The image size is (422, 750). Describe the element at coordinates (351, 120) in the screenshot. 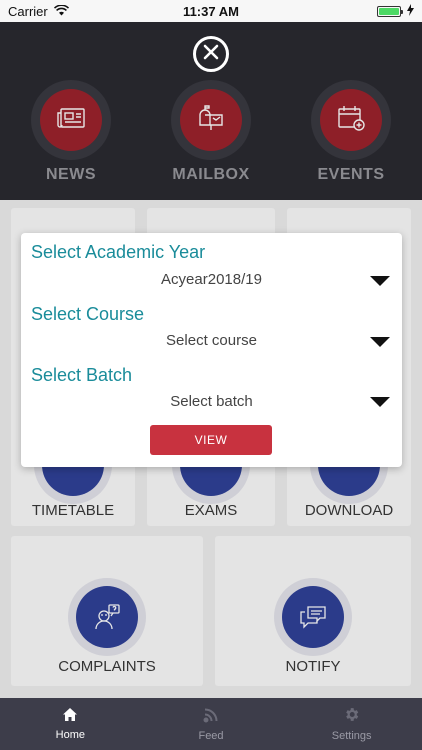

I see `calendar-add-icon` at that location.